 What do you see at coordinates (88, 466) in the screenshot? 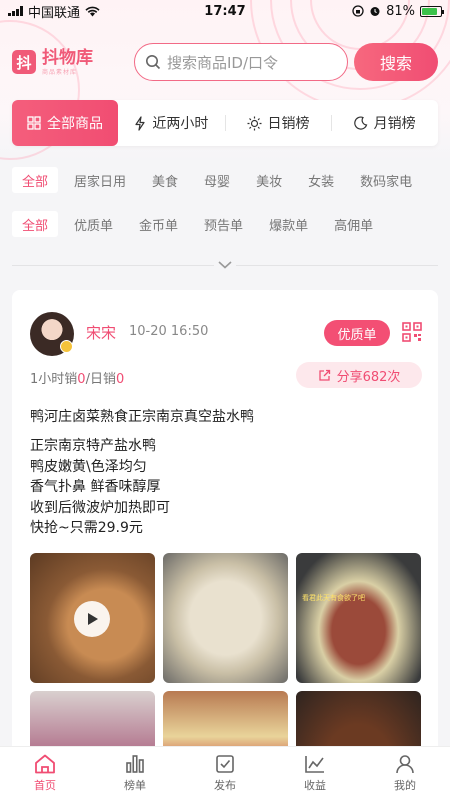
I see `desc-line: 鸭皮嫩黄\色泽均匀` at bounding box center [88, 466].